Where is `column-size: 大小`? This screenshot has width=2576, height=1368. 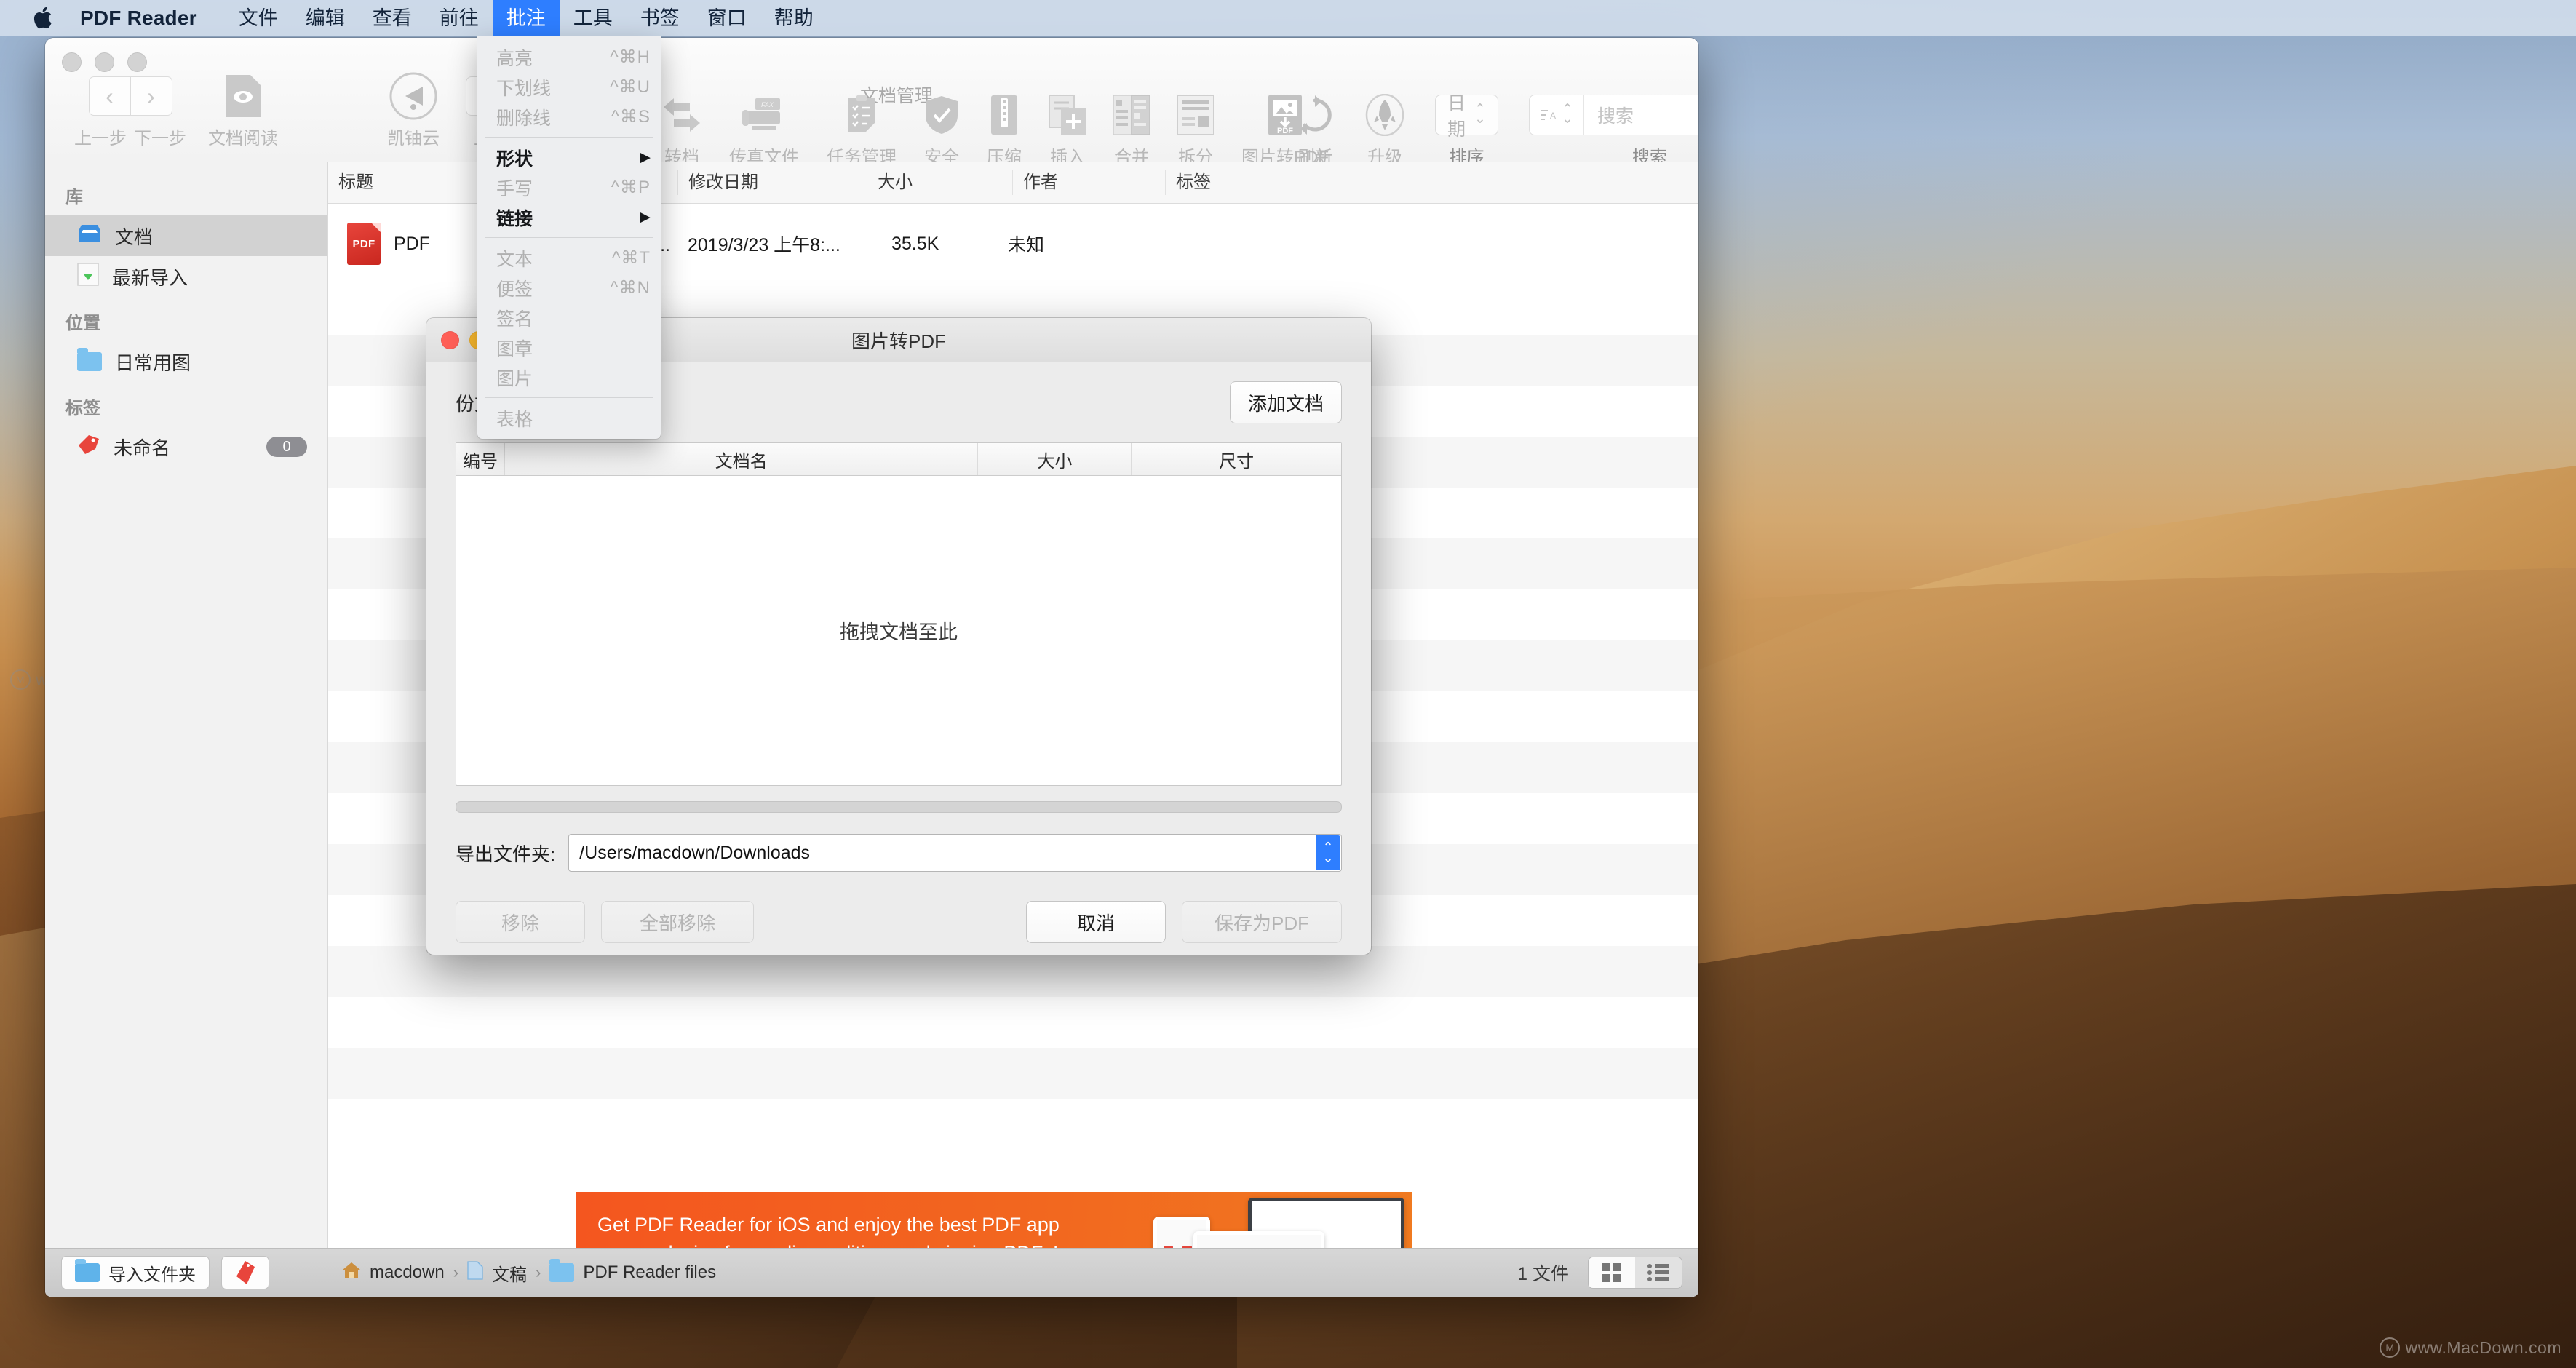 column-size: 大小 is located at coordinates (940, 183).